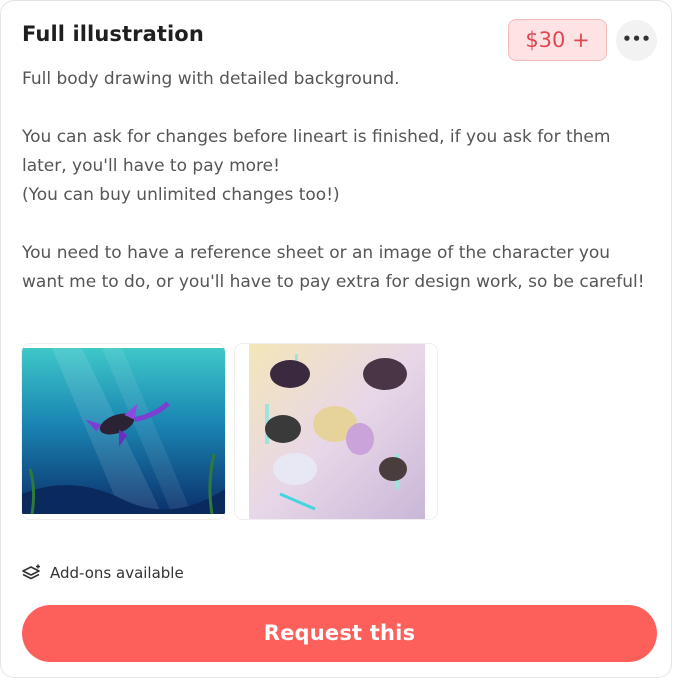  Describe the element at coordinates (113, 34) in the screenshot. I see `listing-title: Full illustration` at that location.